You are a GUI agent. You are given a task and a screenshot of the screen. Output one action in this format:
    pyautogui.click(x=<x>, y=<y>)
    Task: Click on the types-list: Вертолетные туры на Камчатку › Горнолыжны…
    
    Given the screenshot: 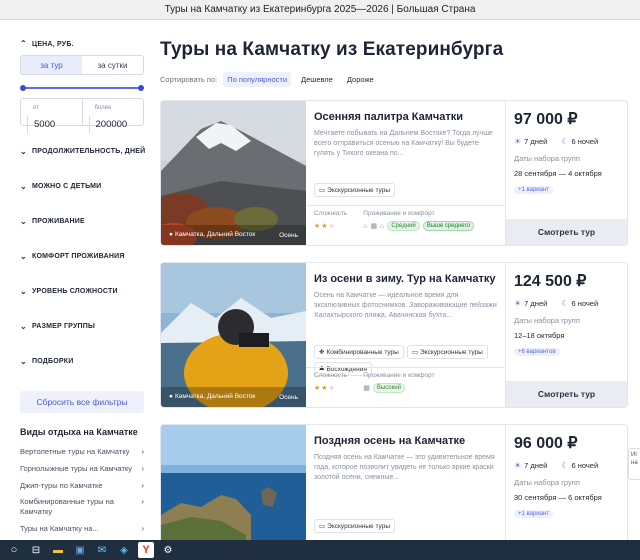 What is the action you would take?
    pyautogui.click(x=85, y=490)
    